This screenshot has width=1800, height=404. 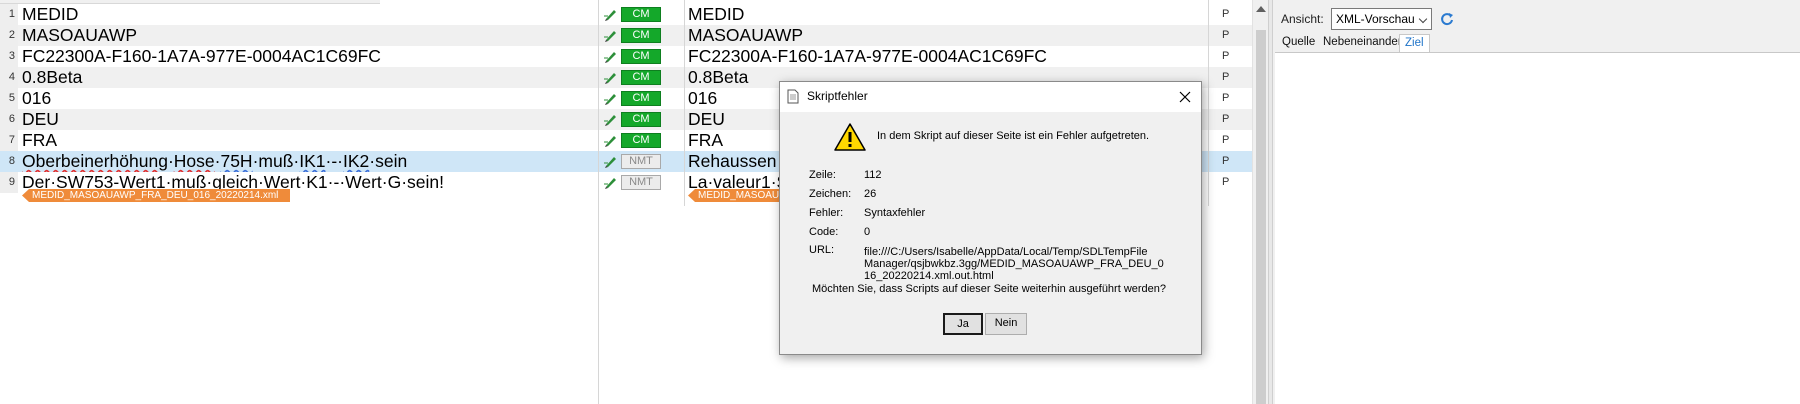 I want to click on field-label: Zeile:, so click(x=822, y=175).